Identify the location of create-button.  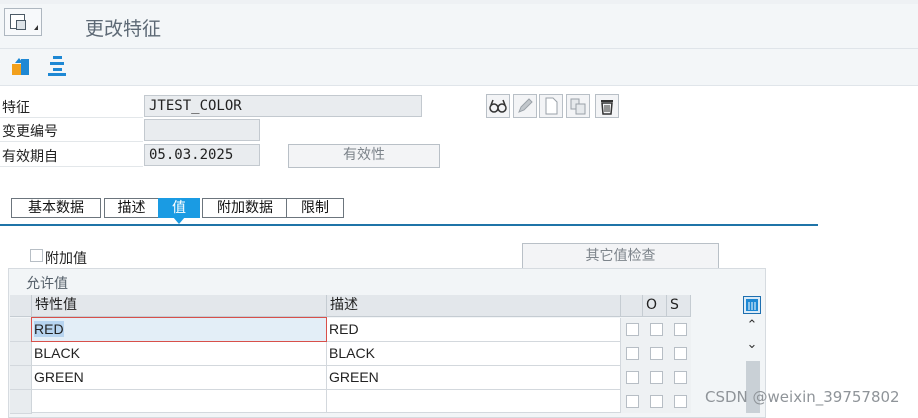
(551, 106).